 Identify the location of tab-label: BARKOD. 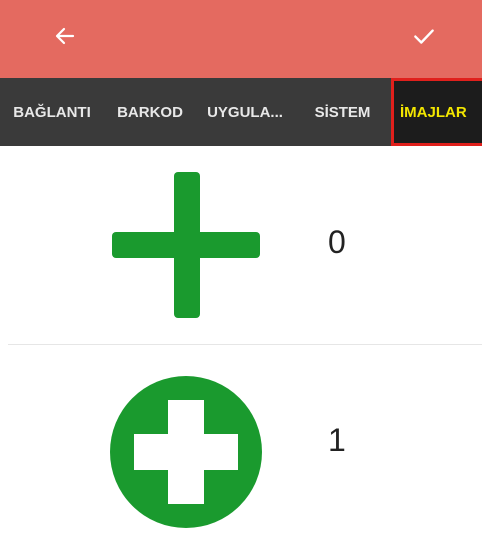
(150, 112).